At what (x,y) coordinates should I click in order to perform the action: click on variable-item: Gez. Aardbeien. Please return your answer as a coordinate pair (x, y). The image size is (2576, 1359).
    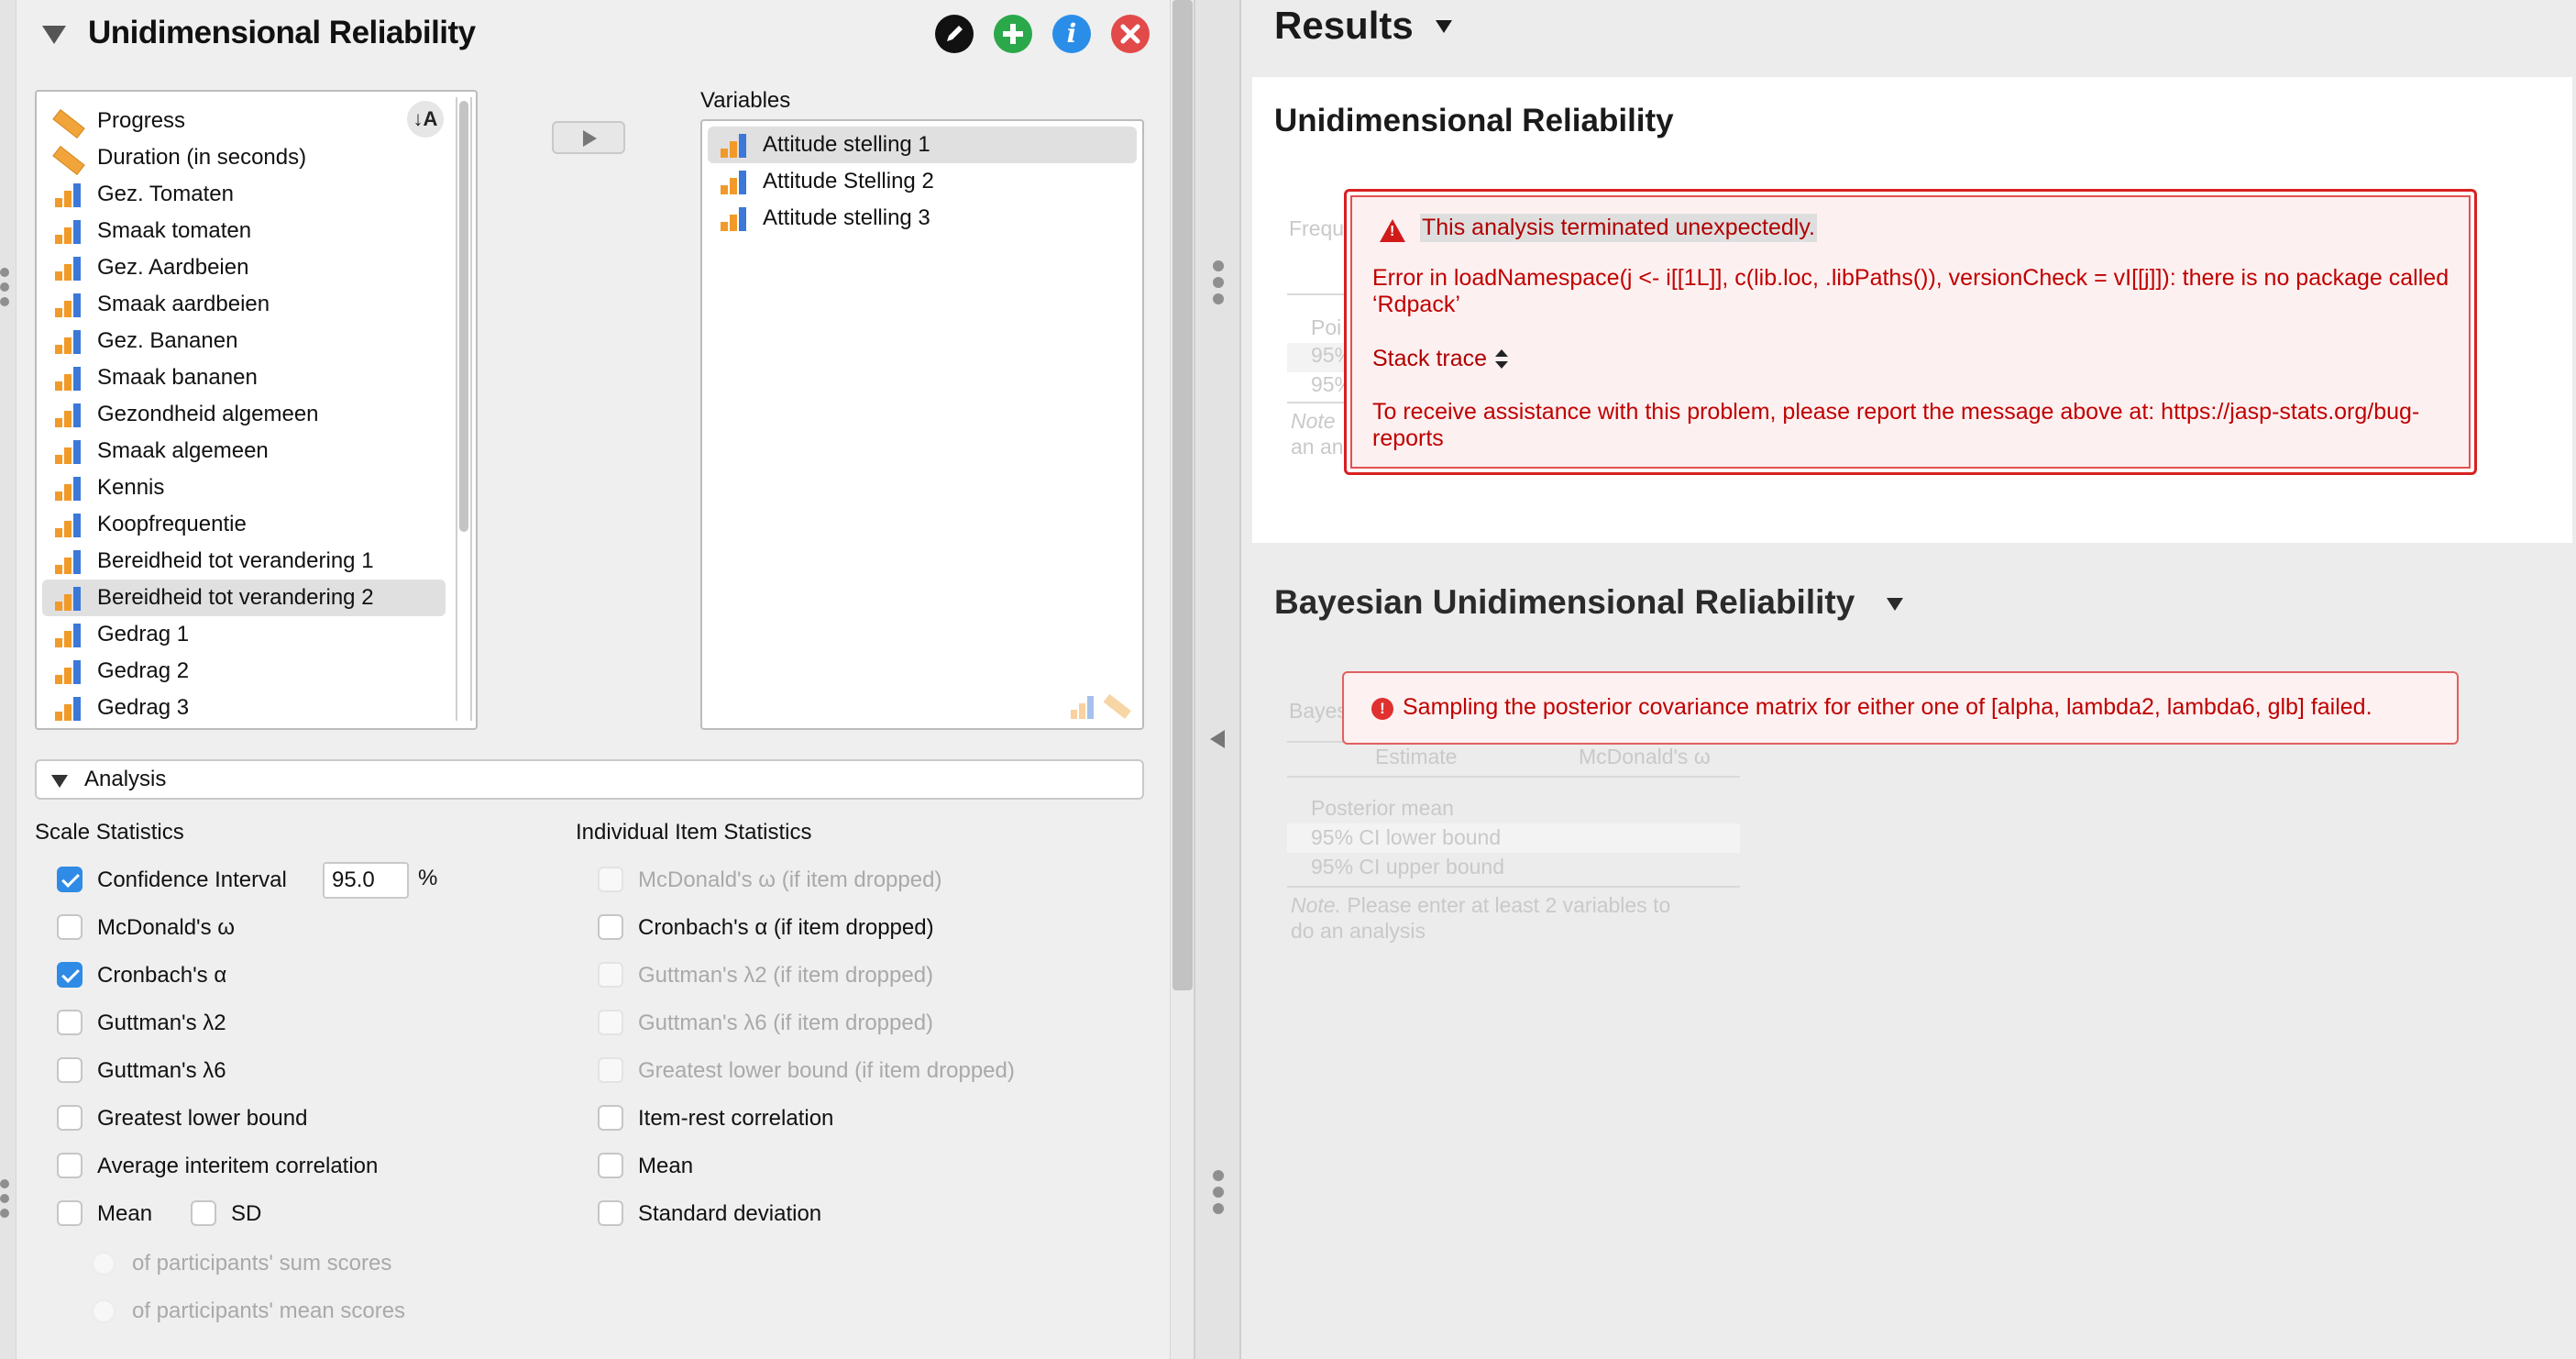
    Looking at the image, I should click on (244, 267).